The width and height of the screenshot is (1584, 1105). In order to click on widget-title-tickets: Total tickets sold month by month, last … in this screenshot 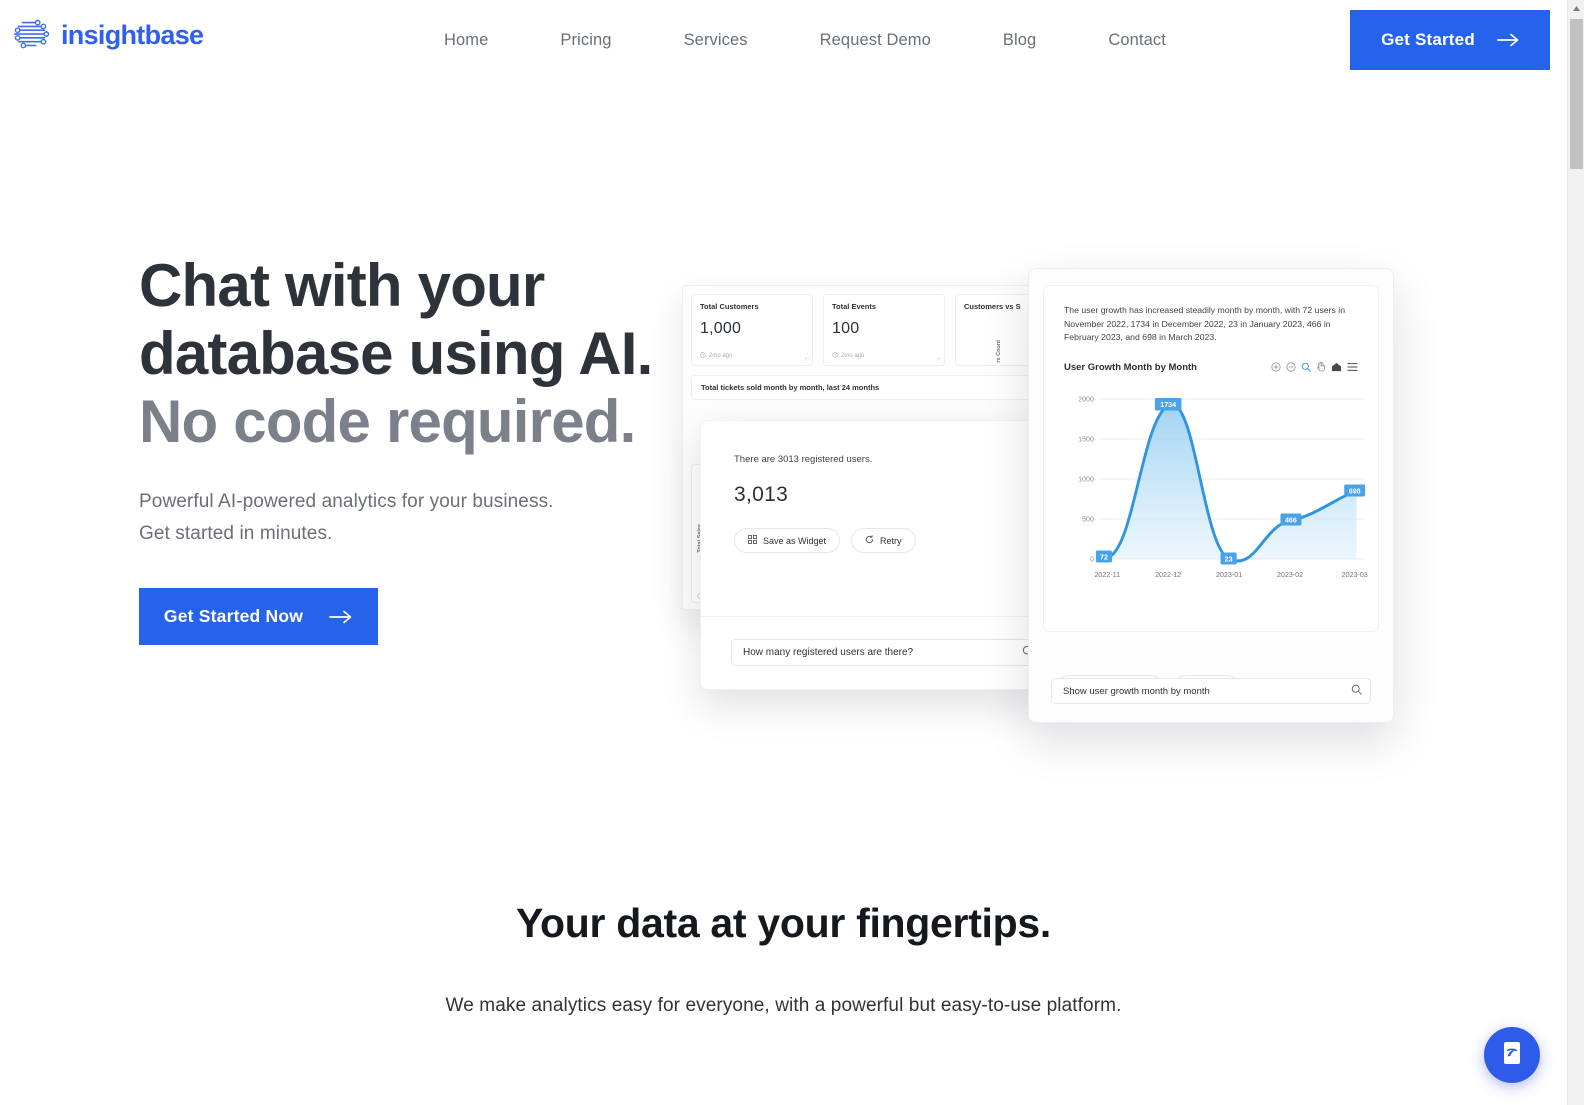, I will do `click(877, 387)`.